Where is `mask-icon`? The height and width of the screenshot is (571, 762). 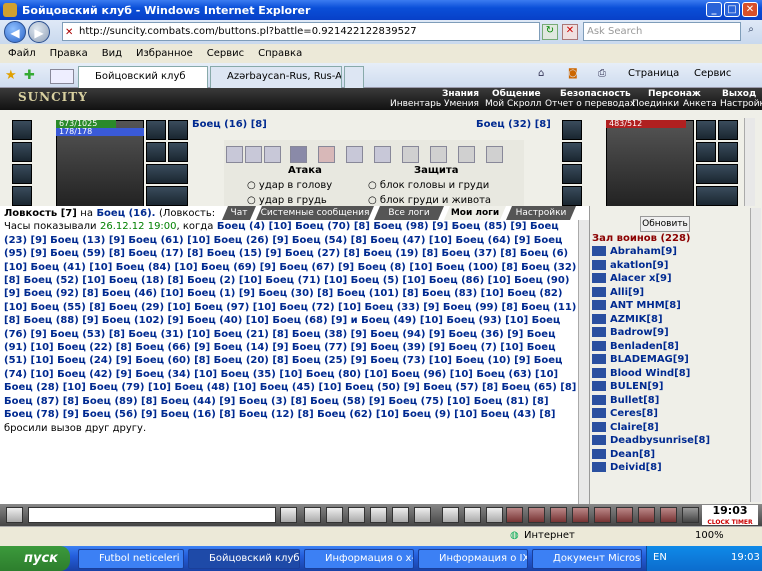 mask-icon is located at coordinates (558, 515).